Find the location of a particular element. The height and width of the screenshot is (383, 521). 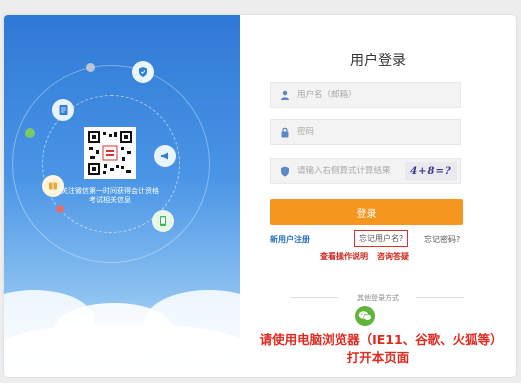

forgot-password-link: 忘记密码? is located at coordinates (442, 239).